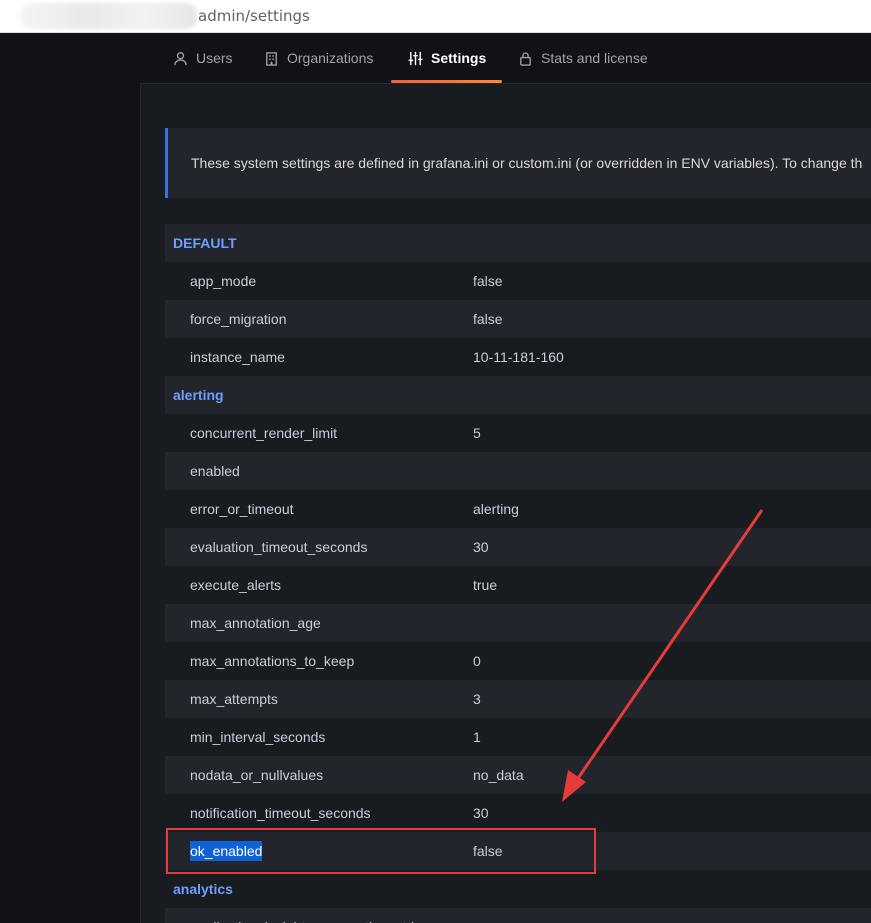 This screenshot has height=923, width=871. What do you see at coordinates (518, 851) in the screenshot?
I see `table-row-ok-enabled: ok_enabled false` at bounding box center [518, 851].